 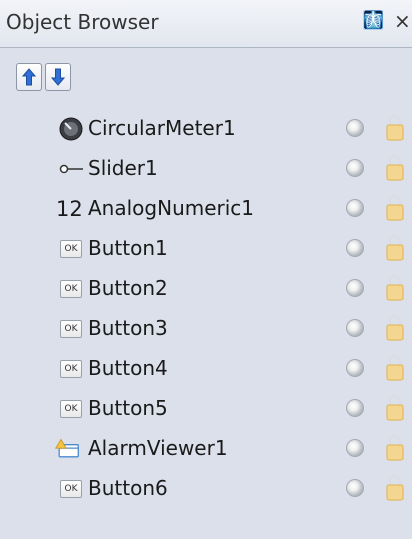 What do you see at coordinates (71, 129) in the screenshot?
I see `circular-meter-icon` at bounding box center [71, 129].